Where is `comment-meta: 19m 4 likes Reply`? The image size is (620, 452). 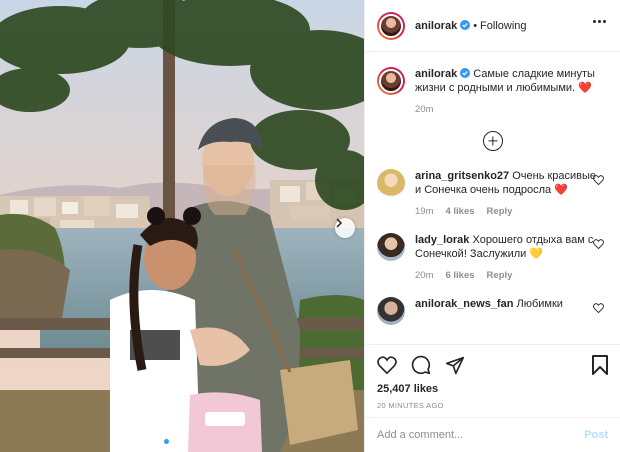 comment-meta: 19m 4 likes Reply is located at coordinates (510, 212).